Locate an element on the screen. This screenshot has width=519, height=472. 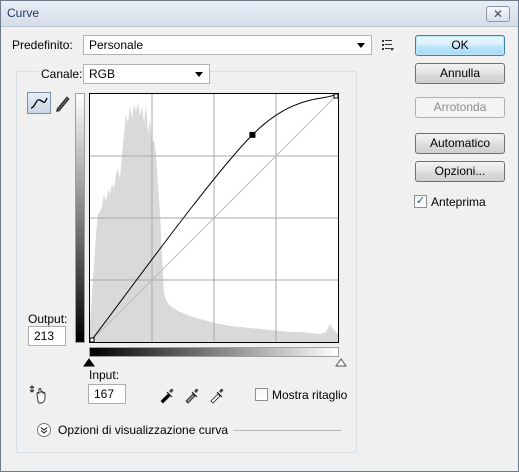
channel-label: Canale: is located at coordinates (62, 74).